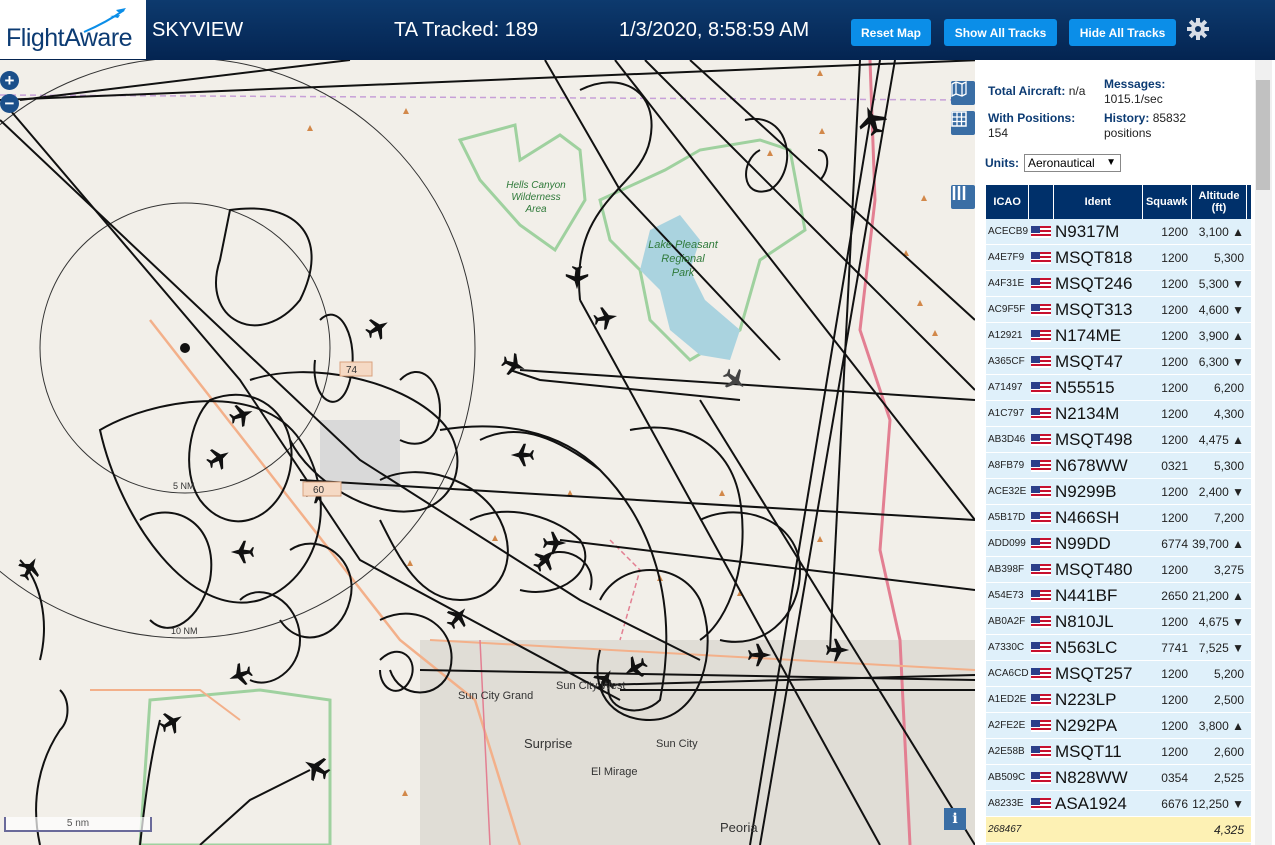 This screenshot has width=1275, height=845. What do you see at coordinates (614, 772) in the screenshot?
I see `label-el-mirage: El Mirage` at bounding box center [614, 772].